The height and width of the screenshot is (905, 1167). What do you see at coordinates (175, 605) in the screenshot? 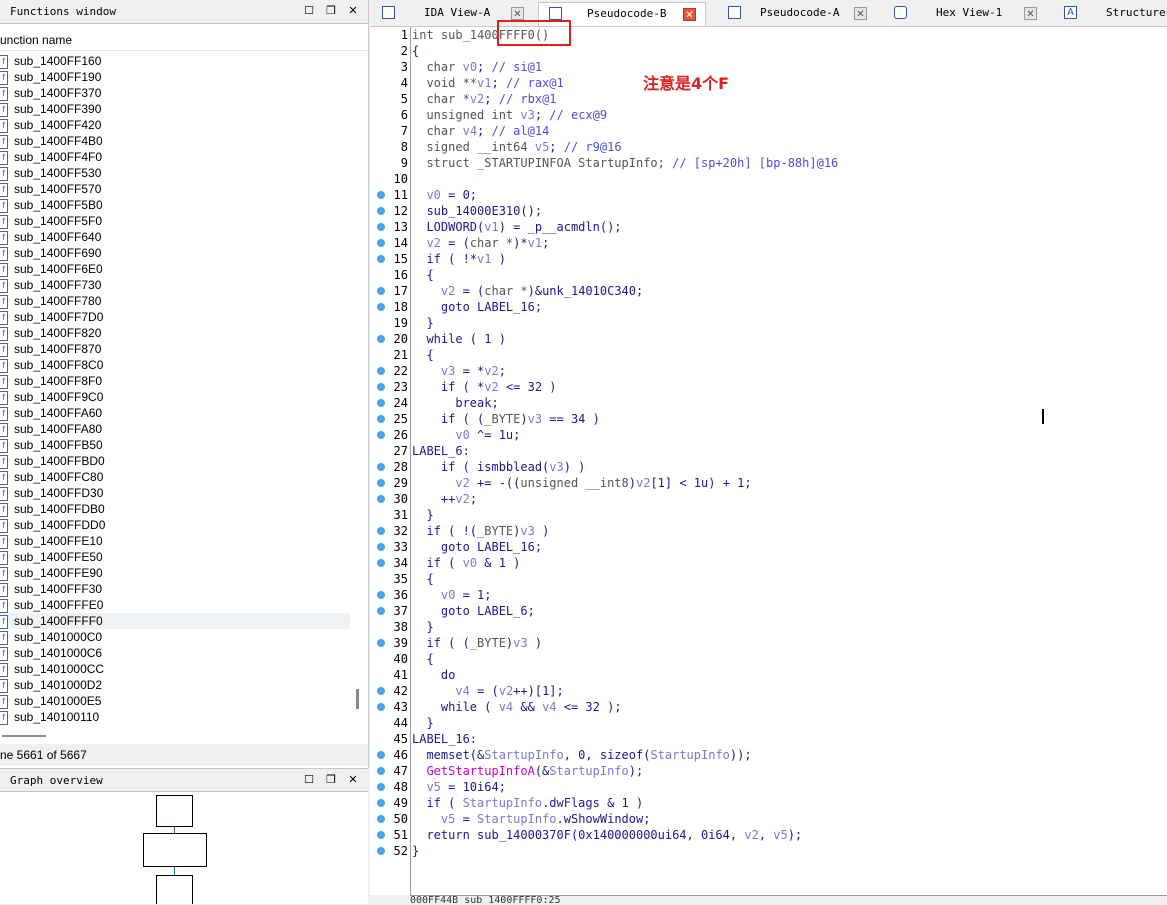
I see `function-list-item: f sub_1400FFFE0` at bounding box center [175, 605].